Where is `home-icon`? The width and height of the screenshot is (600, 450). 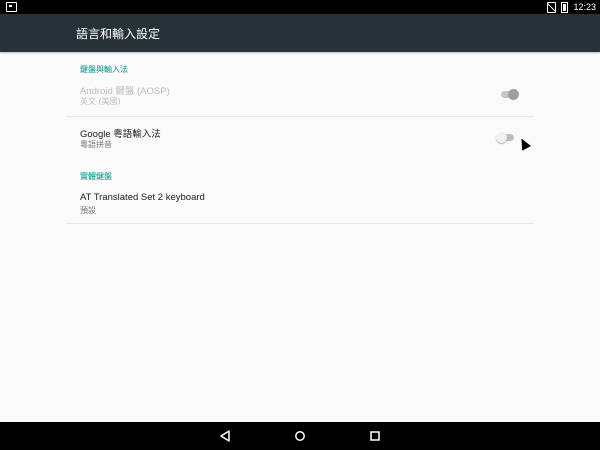 home-icon is located at coordinates (300, 436).